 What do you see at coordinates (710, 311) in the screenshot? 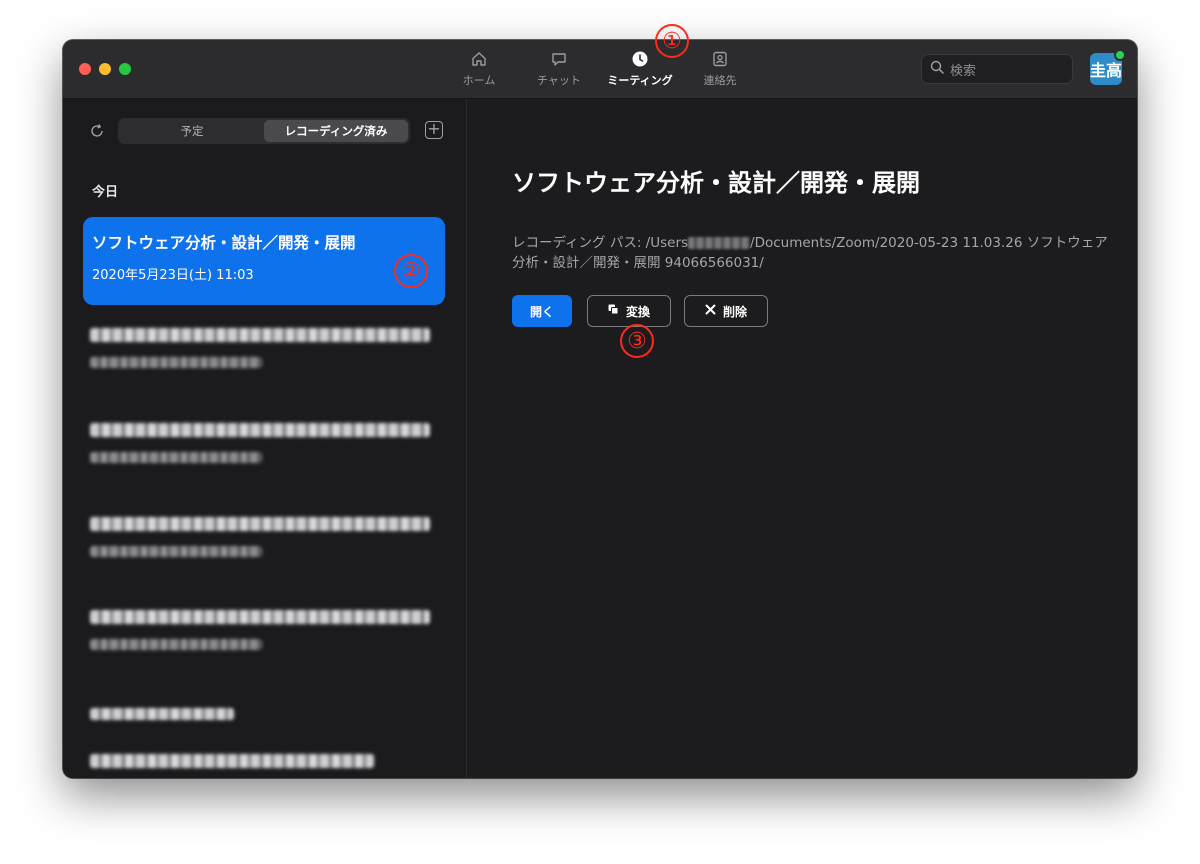
I see `close-icon` at bounding box center [710, 311].